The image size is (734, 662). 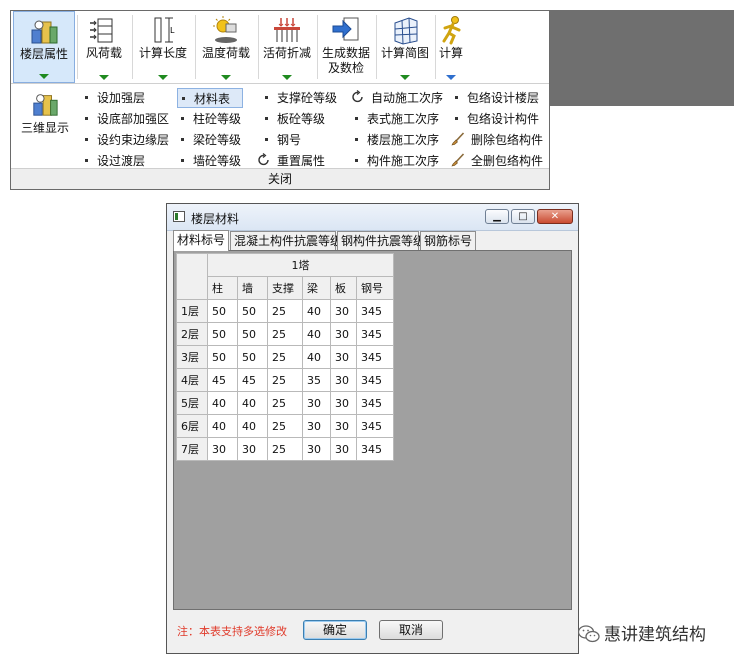 What do you see at coordinates (316, 380) in the screenshot?
I see `grid-cell-beam: 35` at bounding box center [316, 380].